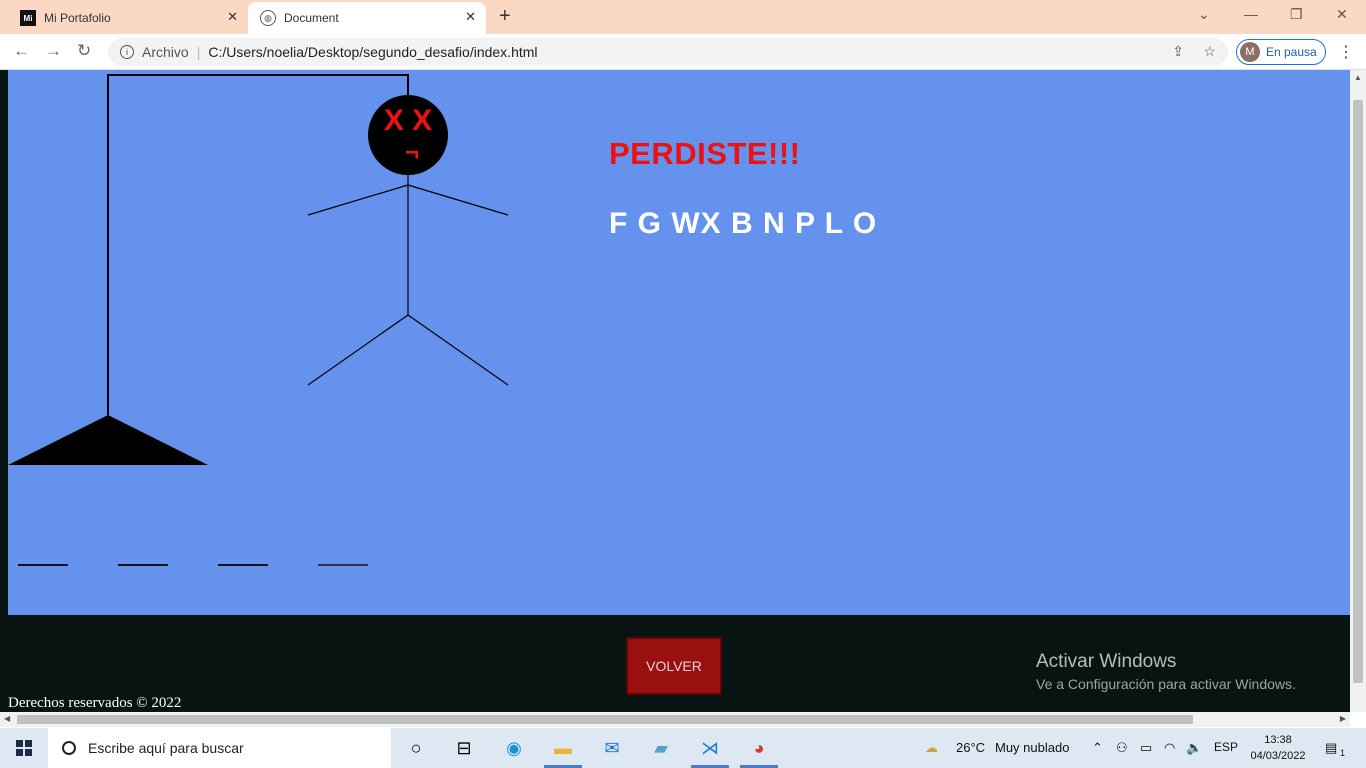 This screenshot has height=768, width=1366. What do you see at coordinates (1194, 51) in the screenshot?
I see `omnibox-actions: ⇪ ☆` at bounding box center [1194, 51].